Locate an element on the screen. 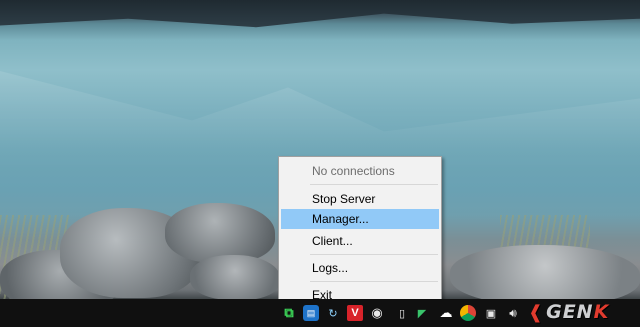 Image resolution: width=640 pixels, height=327 pixels. v-app-icon: V is located at coordinates (355, 313).